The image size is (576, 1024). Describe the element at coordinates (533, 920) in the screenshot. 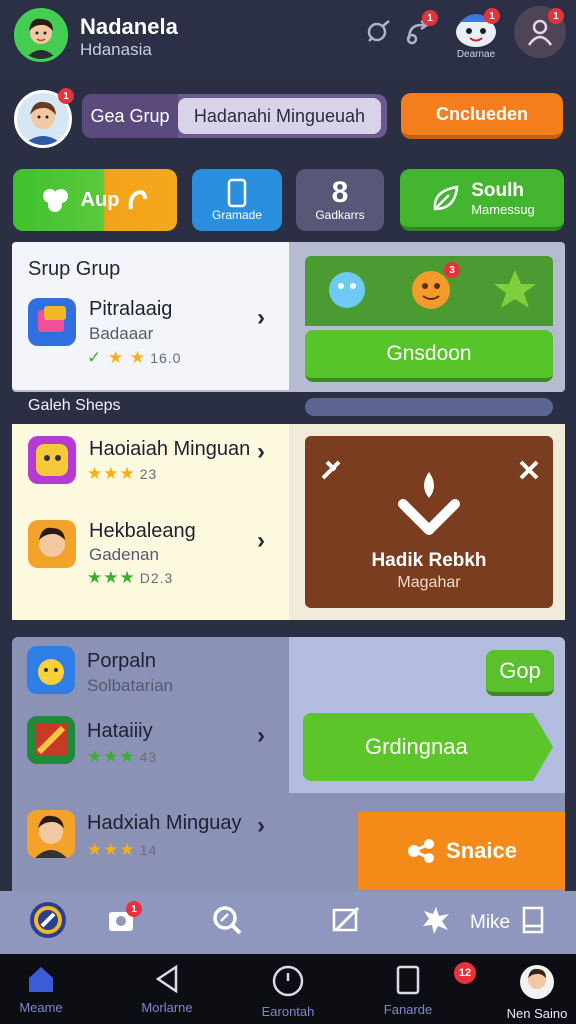

I see `book-icon` at that location.